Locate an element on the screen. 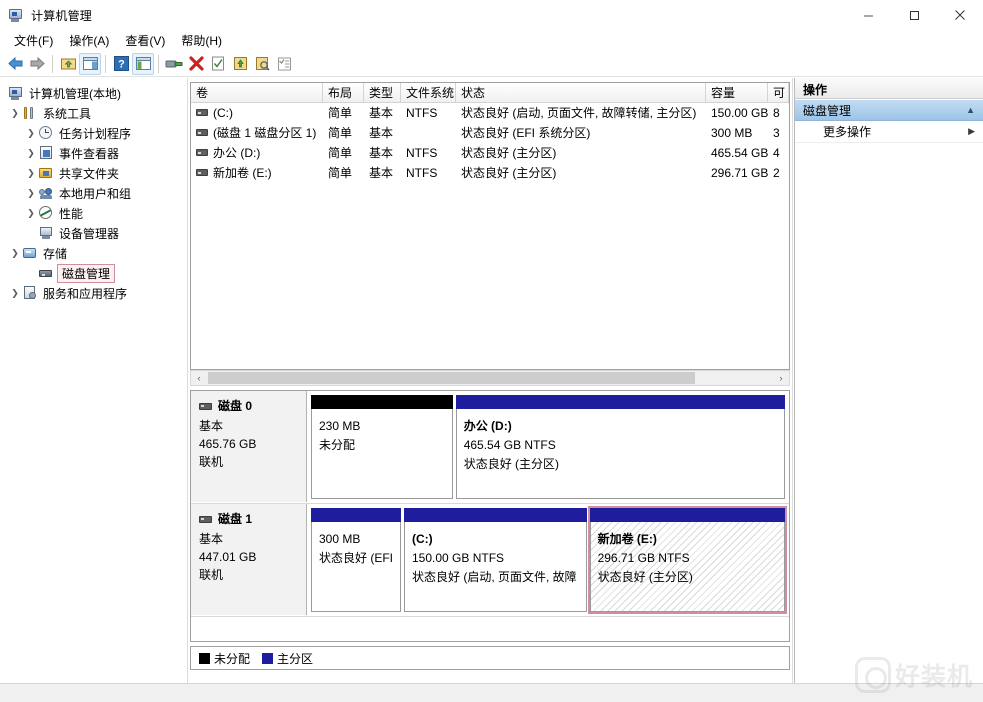  chevron-up-icon: ▲ is located at coordinates (970, 110).